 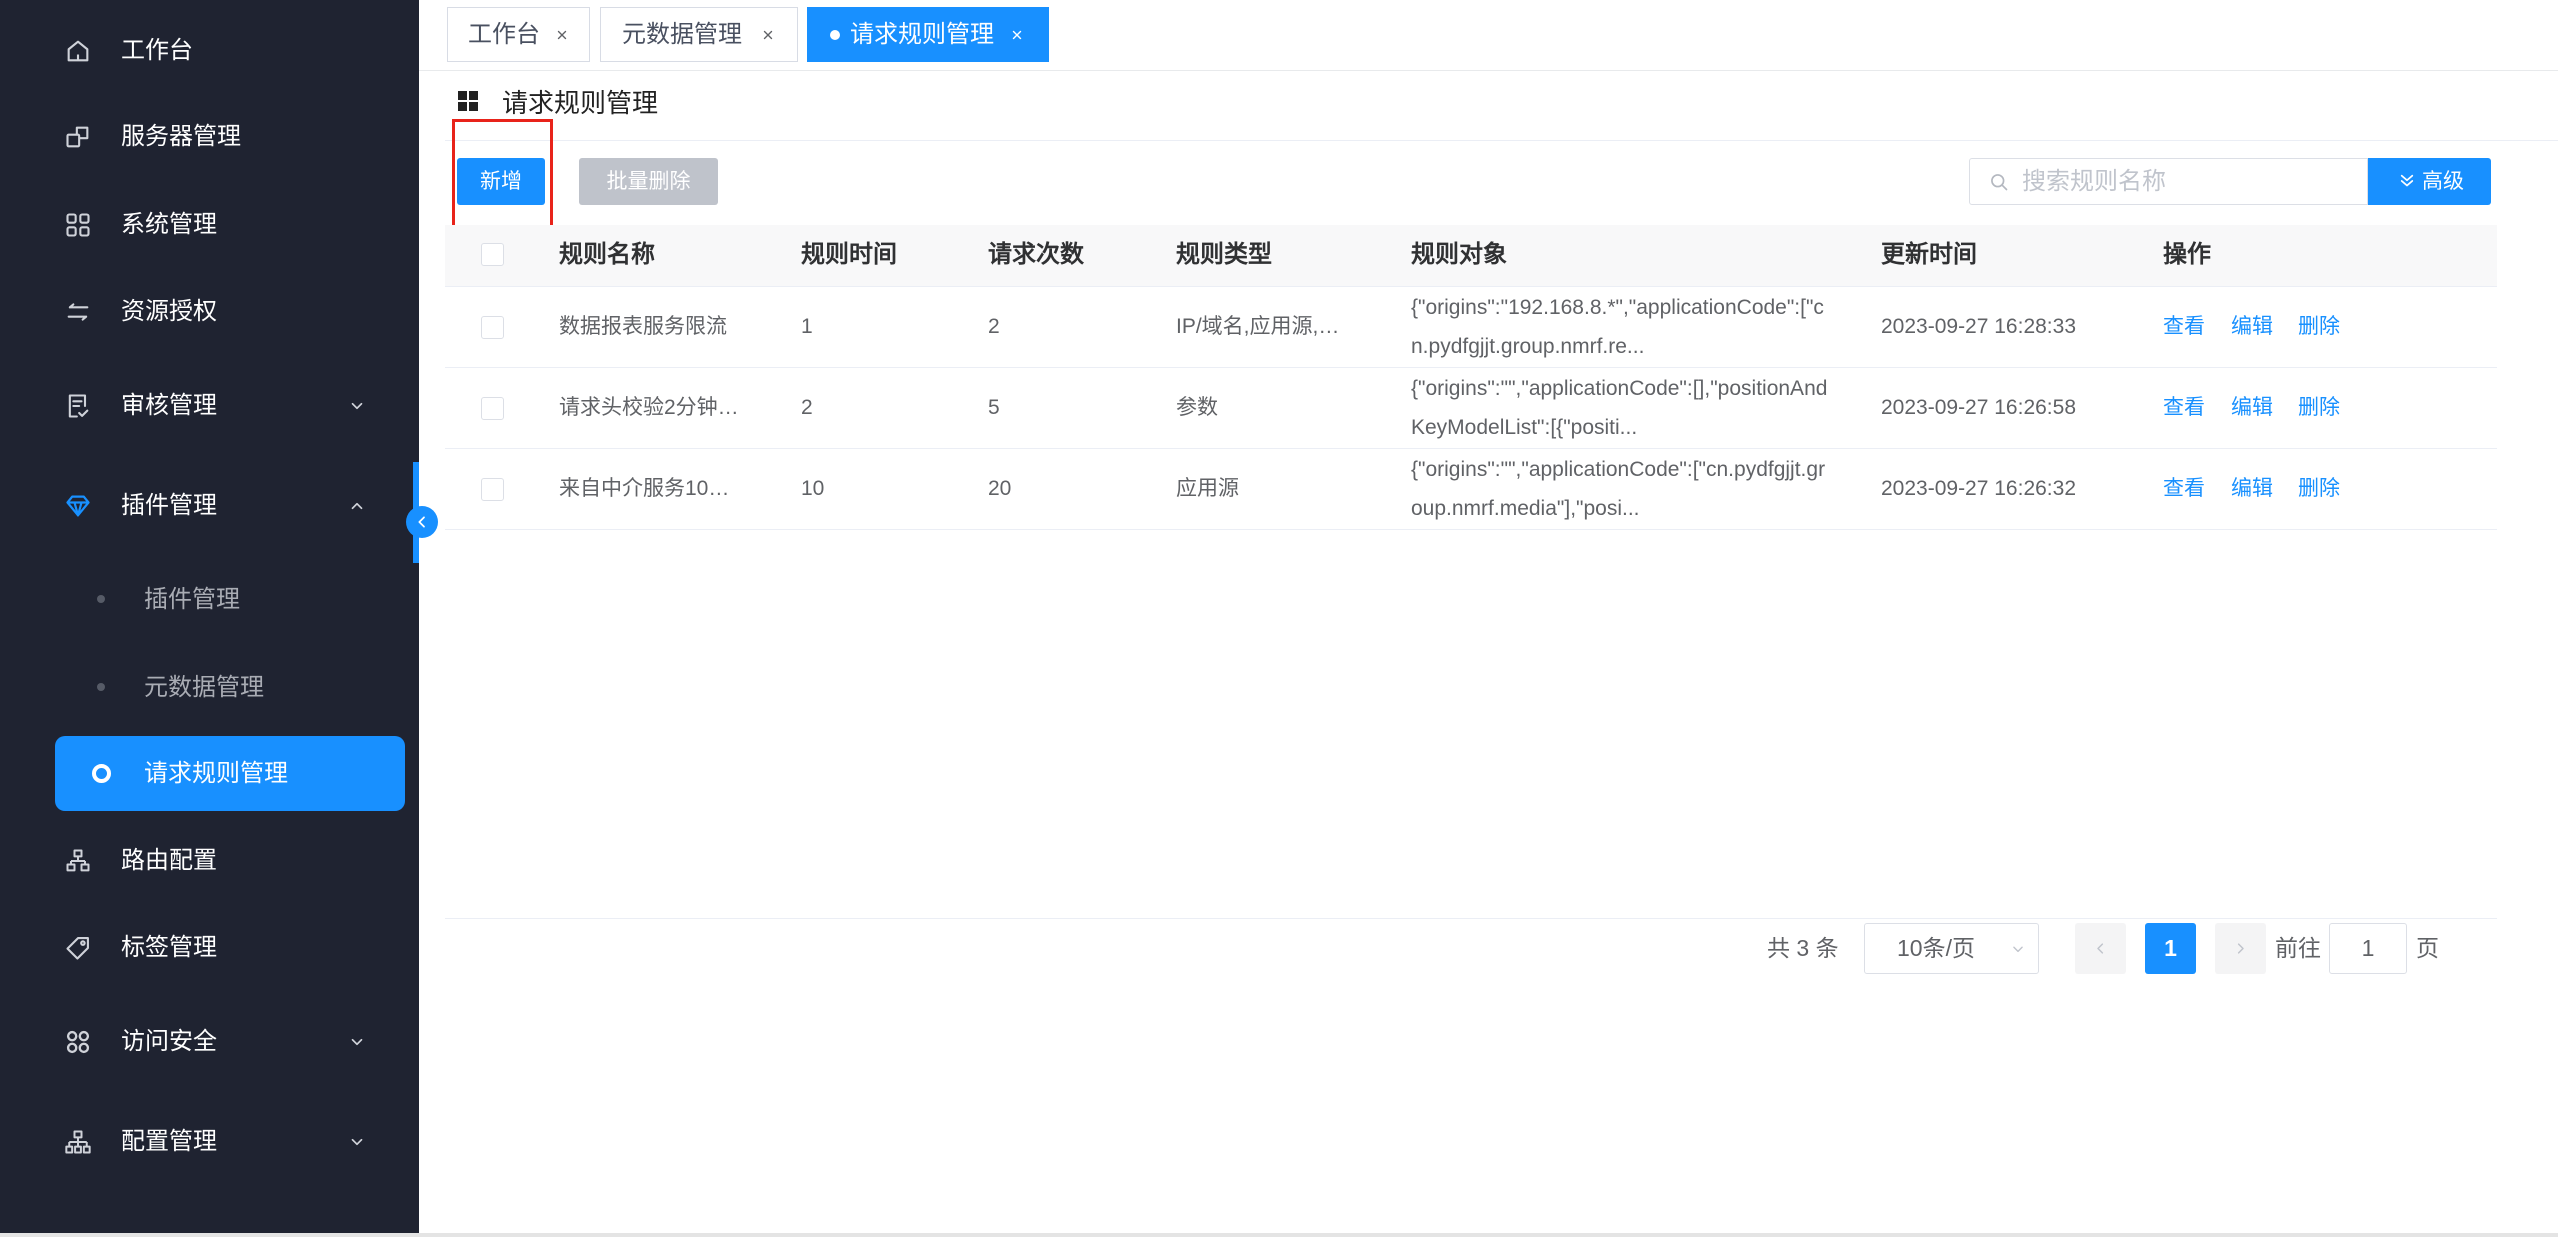 I want to click on sidebar-subitem-label: 元数据管理, so click(x=204, y=687).